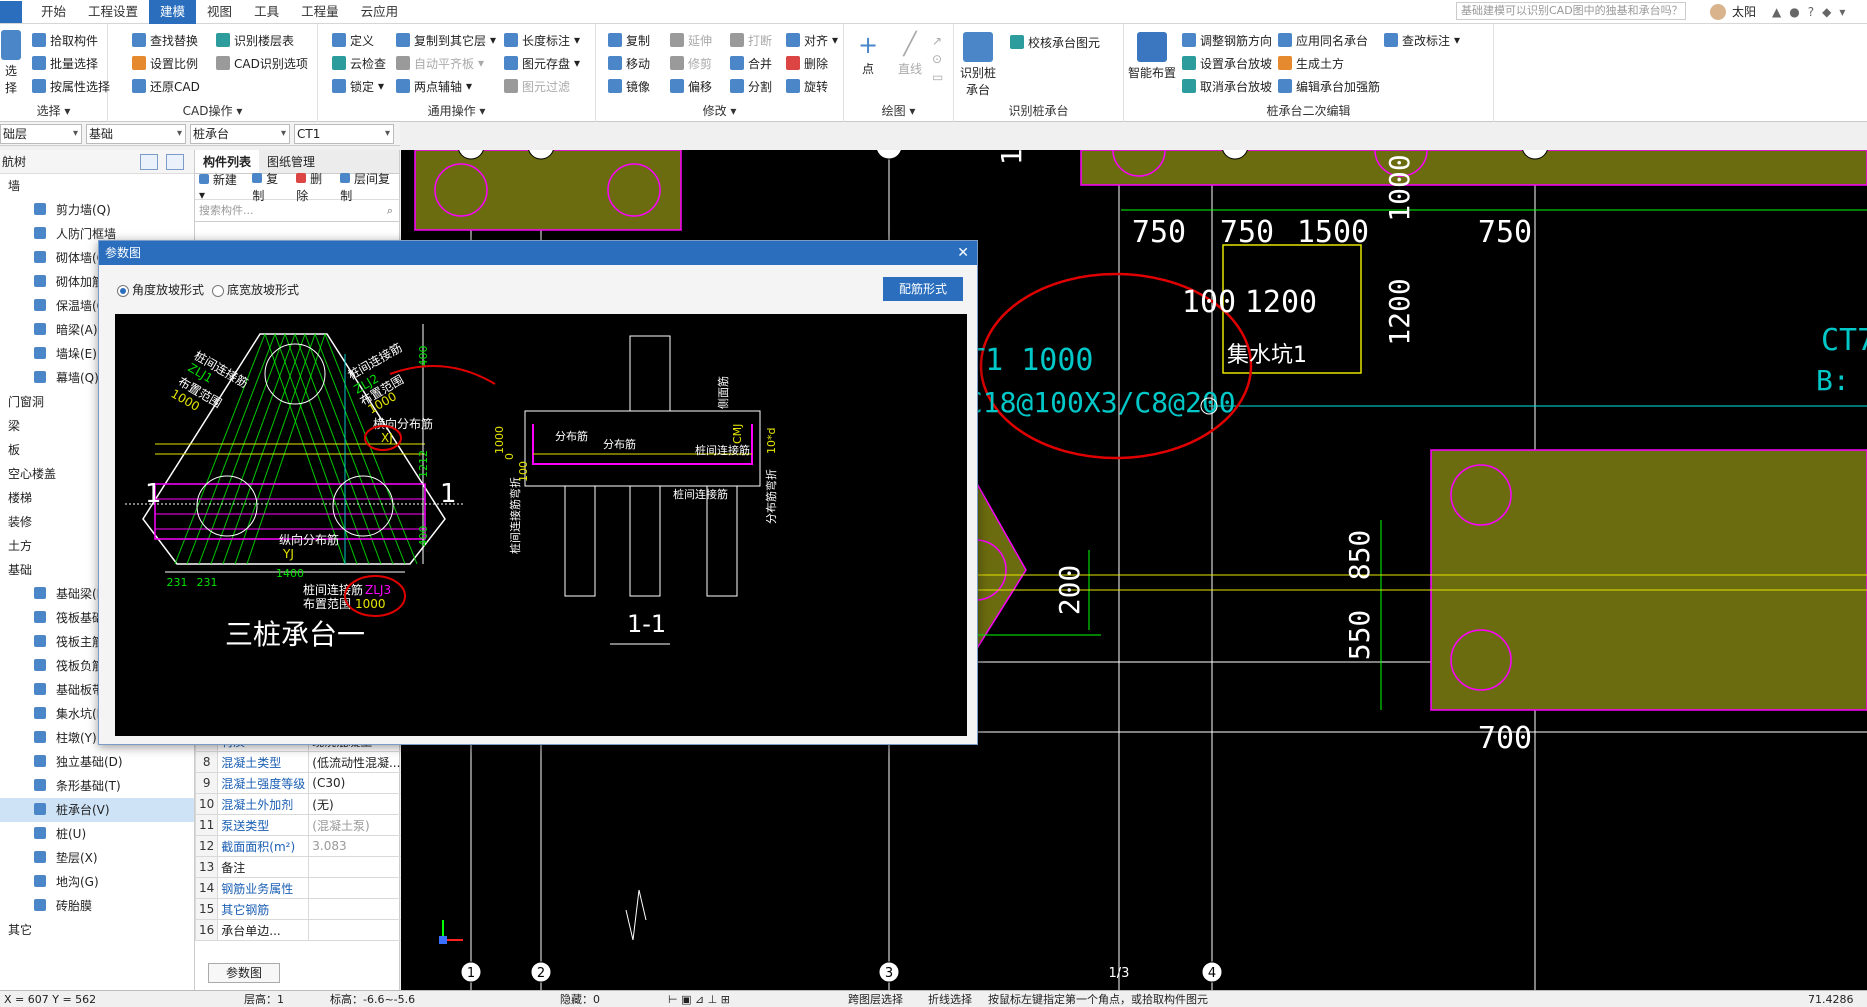 Image resolution: width=1867 pixels, height=1007 pixels. I want to click on config-rebar-button: 配筋形式, so click(923, 289).